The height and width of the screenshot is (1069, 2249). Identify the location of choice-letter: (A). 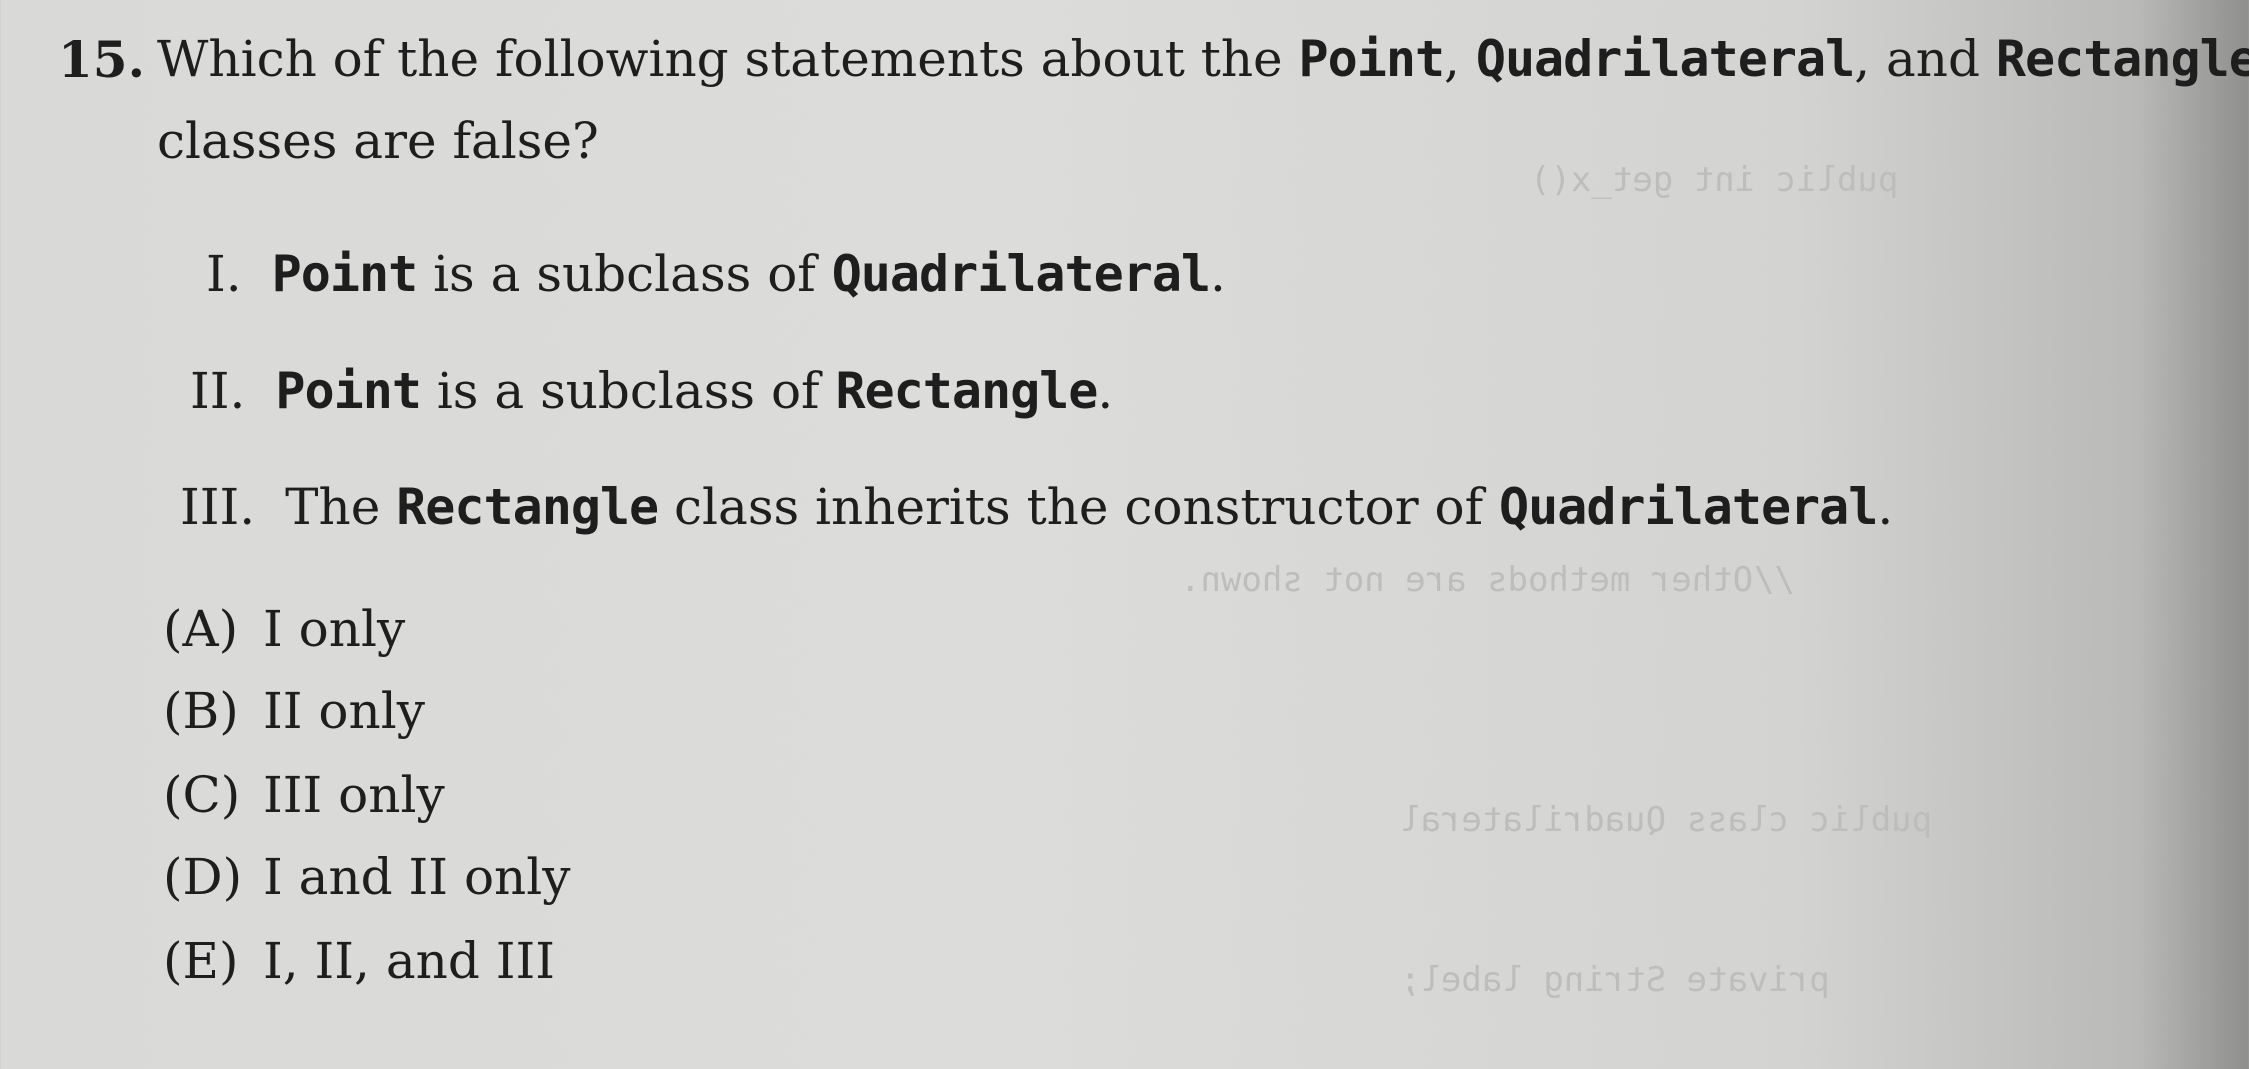
(201, 629).